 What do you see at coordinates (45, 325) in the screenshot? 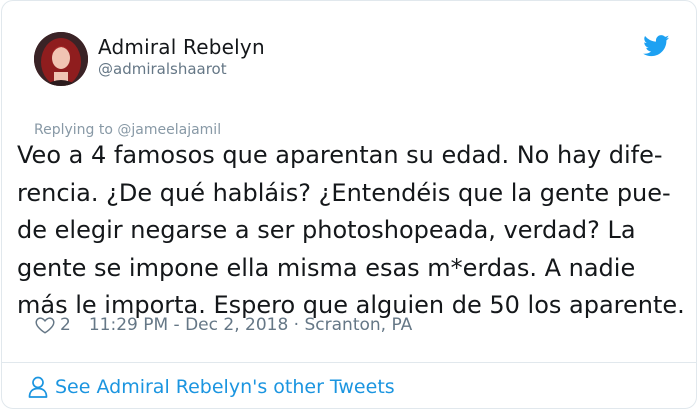
I see `heart-icon` at bounding box center [45, 325].